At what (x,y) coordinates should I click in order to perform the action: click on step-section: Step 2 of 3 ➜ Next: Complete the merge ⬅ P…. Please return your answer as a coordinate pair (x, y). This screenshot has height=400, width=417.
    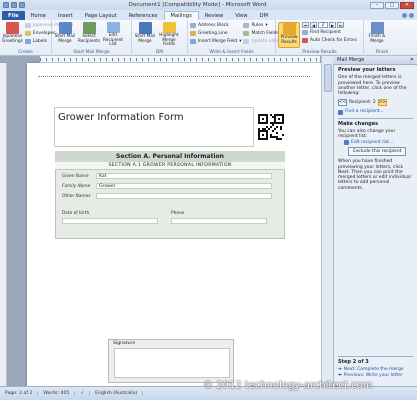
    Looking at the image, I should click on (375, 365).